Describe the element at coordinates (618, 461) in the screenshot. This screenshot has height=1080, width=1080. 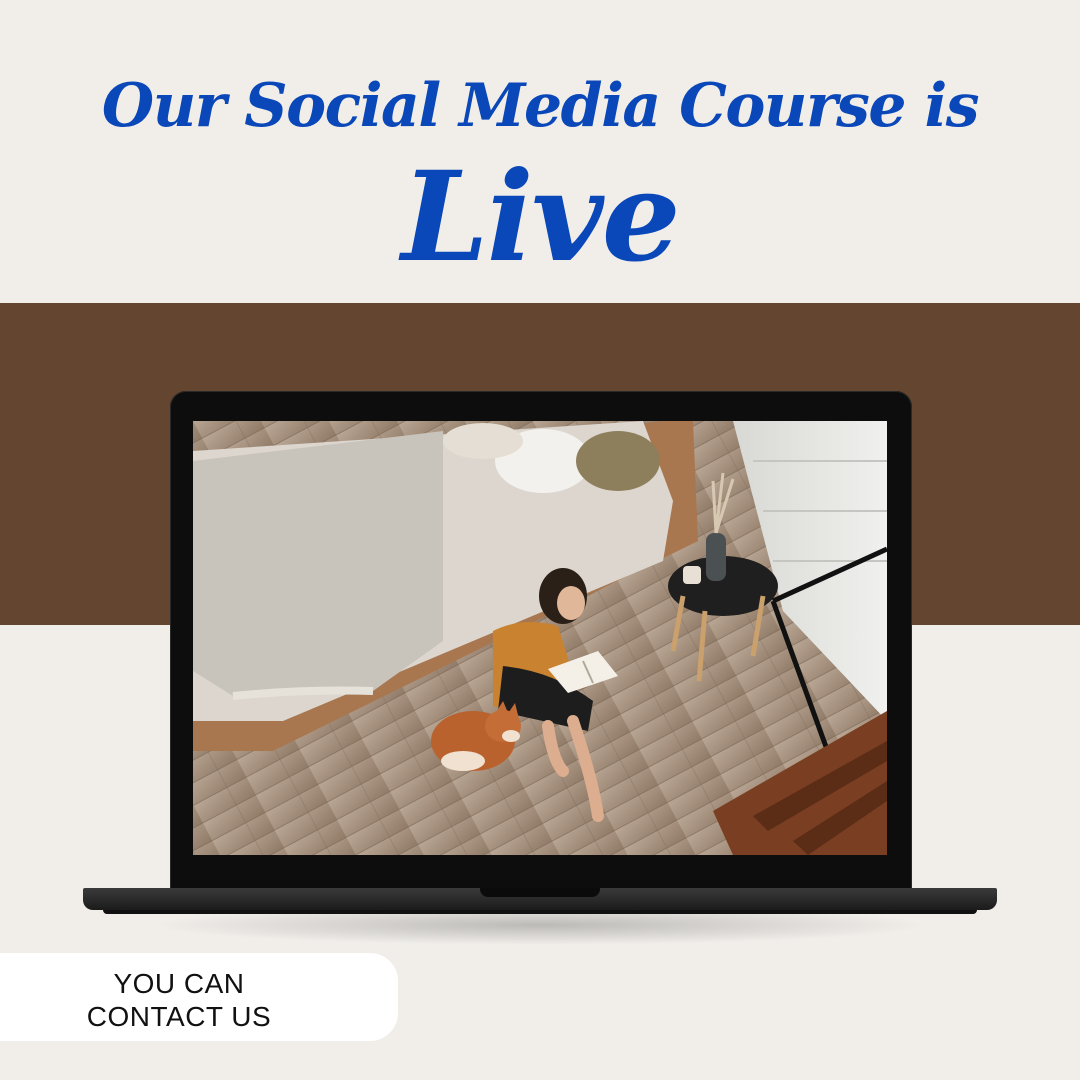
I see `pillow-olive` at that location.